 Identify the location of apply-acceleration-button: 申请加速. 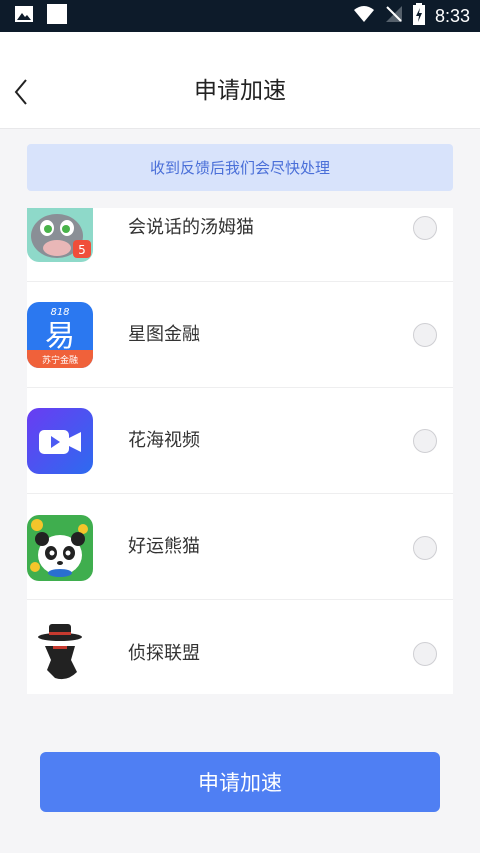
(240, 782).